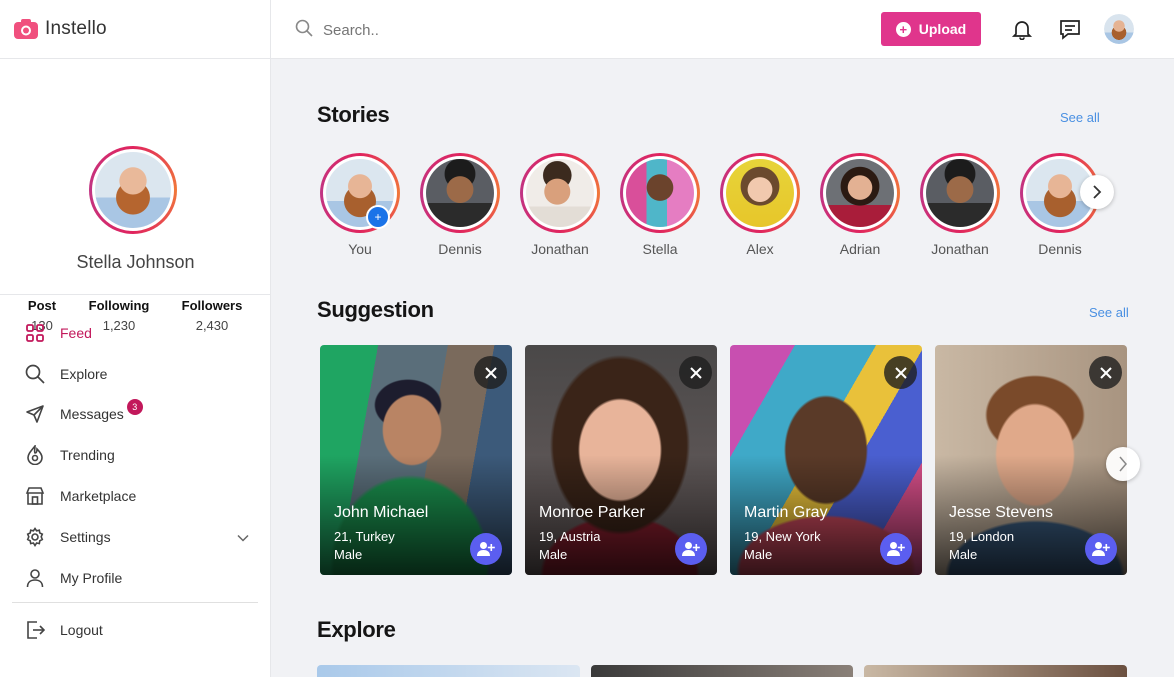 The height and width of the screenshot is (677, 1174). Describe the element at coordinates (35, 414) in the screenshot. I see `send-icon` at that location.